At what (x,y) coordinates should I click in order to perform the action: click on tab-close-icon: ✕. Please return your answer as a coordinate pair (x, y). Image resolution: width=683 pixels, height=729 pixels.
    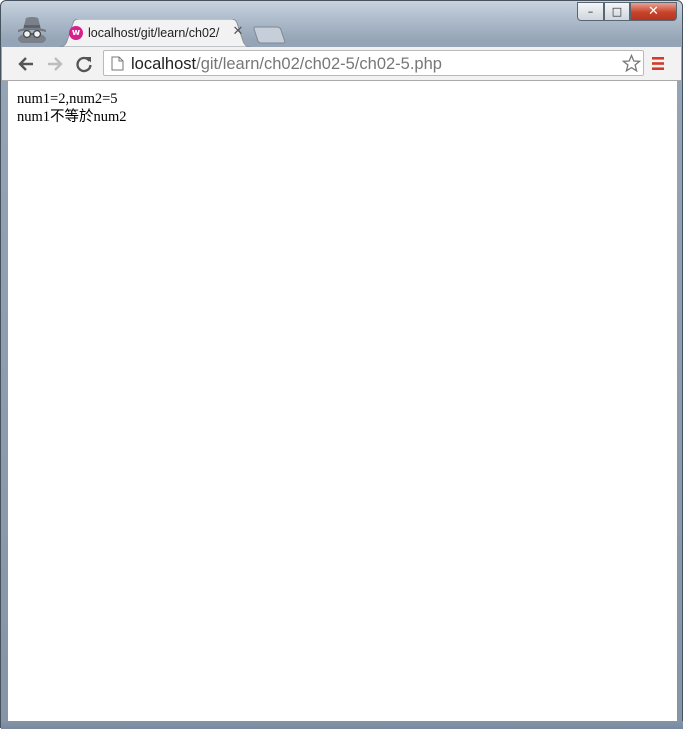
    Looking at the image, I should click on (238, 32).